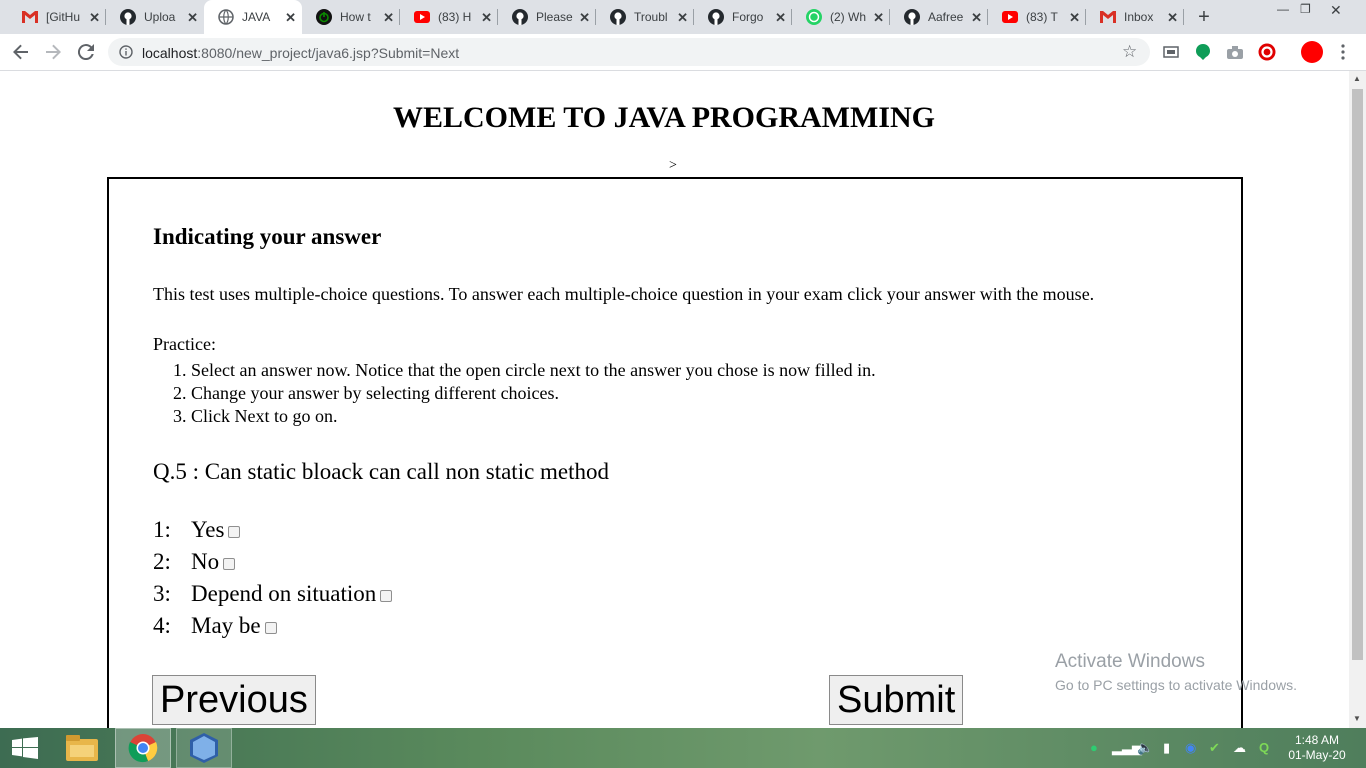  What do you see at coordinates (1317, 740) in the screenshot?
I see `clock-time: 1:48 AM` at bounding box center [1317, 740].